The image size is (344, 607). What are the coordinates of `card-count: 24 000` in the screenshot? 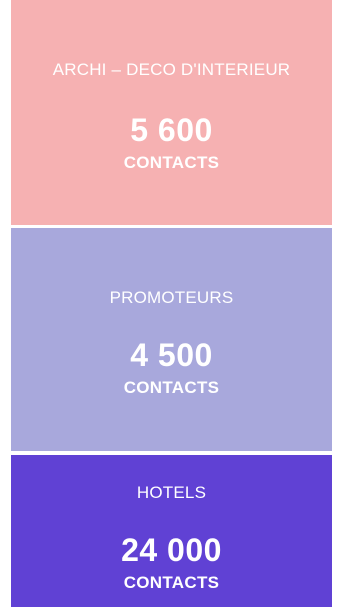 It's located at (171, 550).